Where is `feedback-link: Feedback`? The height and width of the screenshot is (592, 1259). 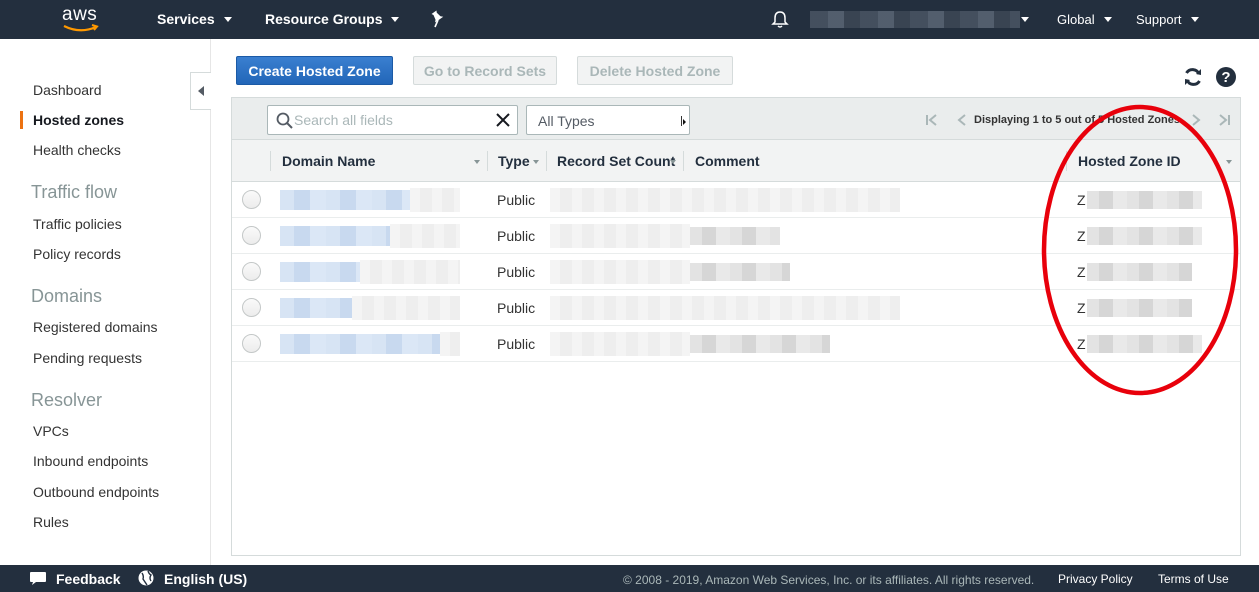
feedback-link: Feedback is located at coordinates (88, 579).